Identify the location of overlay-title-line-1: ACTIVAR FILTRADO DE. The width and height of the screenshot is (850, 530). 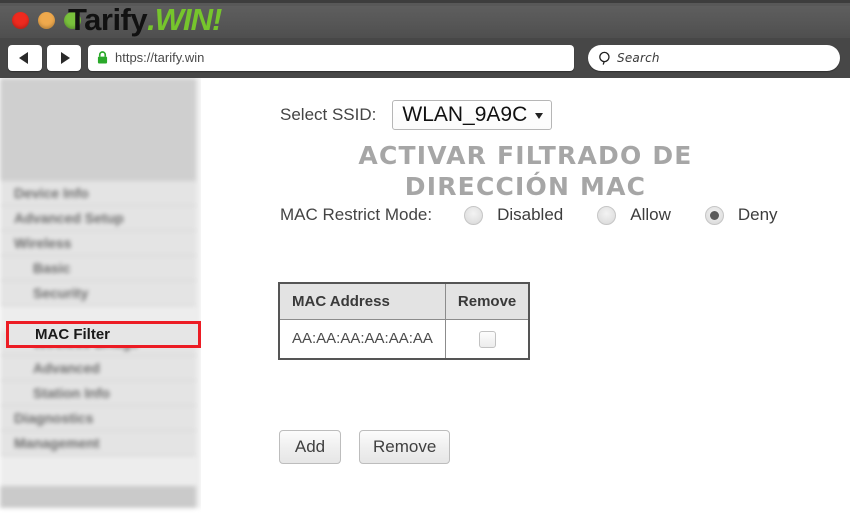
(525, 155).